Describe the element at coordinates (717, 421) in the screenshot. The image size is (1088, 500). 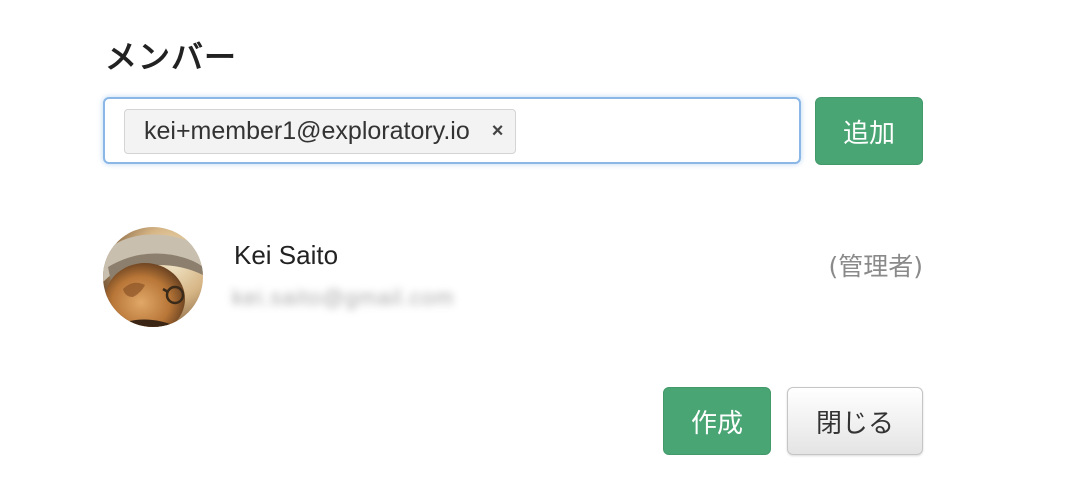
I see `create-button: 作成` at that location.